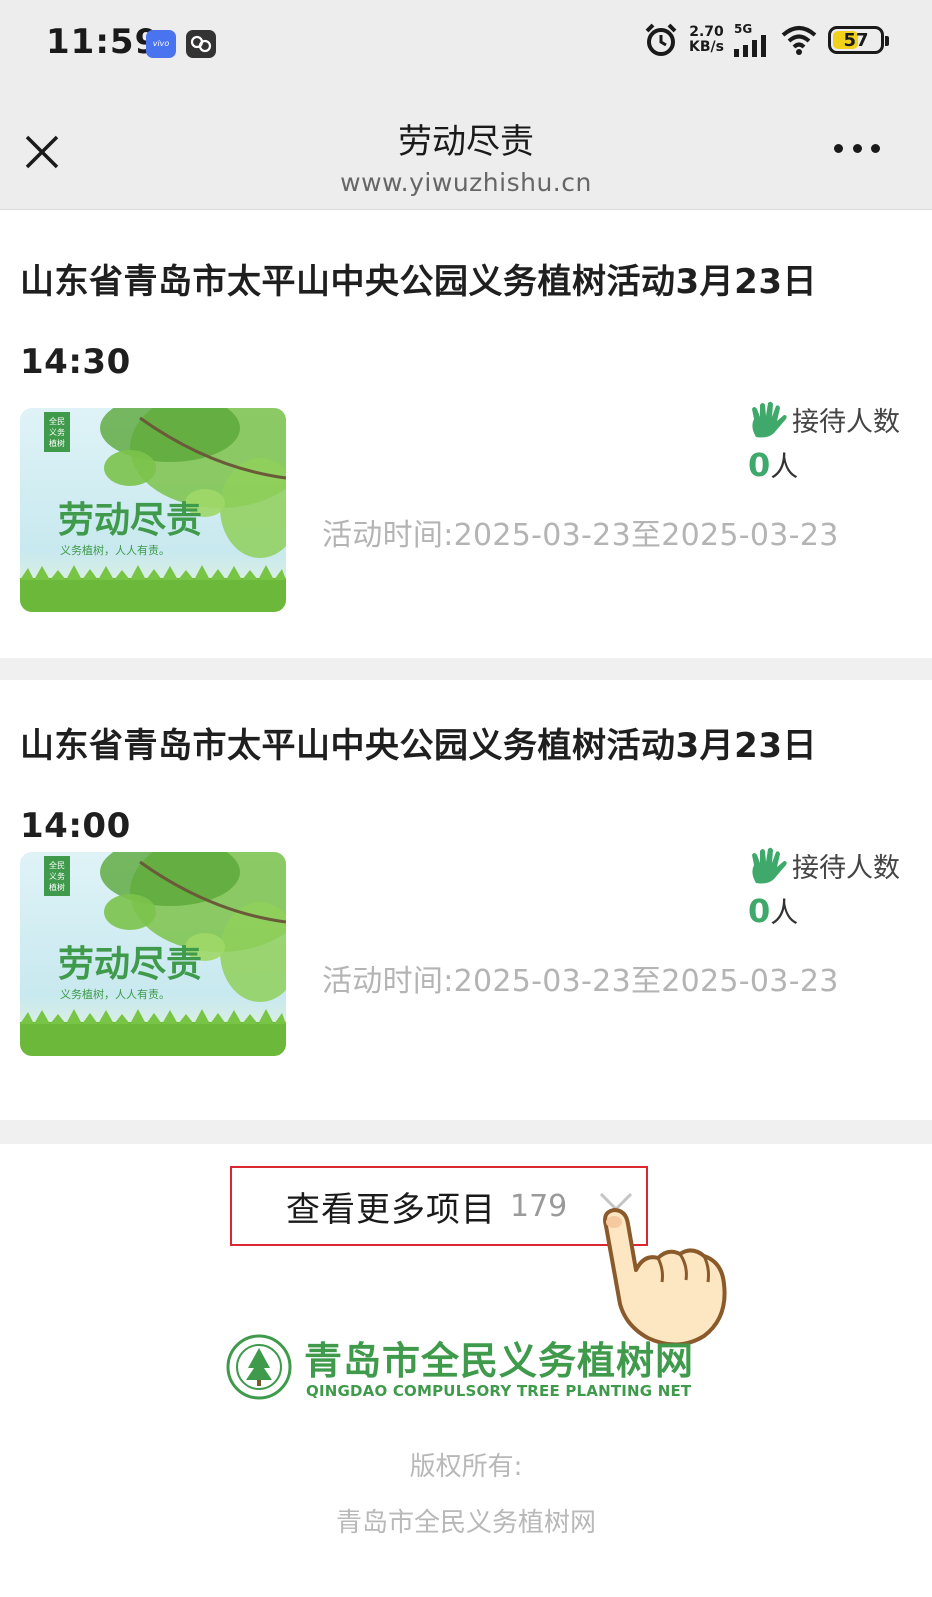 The image size is (932, 1597). I want to click on battery-icon: 57, so click(858, 40).